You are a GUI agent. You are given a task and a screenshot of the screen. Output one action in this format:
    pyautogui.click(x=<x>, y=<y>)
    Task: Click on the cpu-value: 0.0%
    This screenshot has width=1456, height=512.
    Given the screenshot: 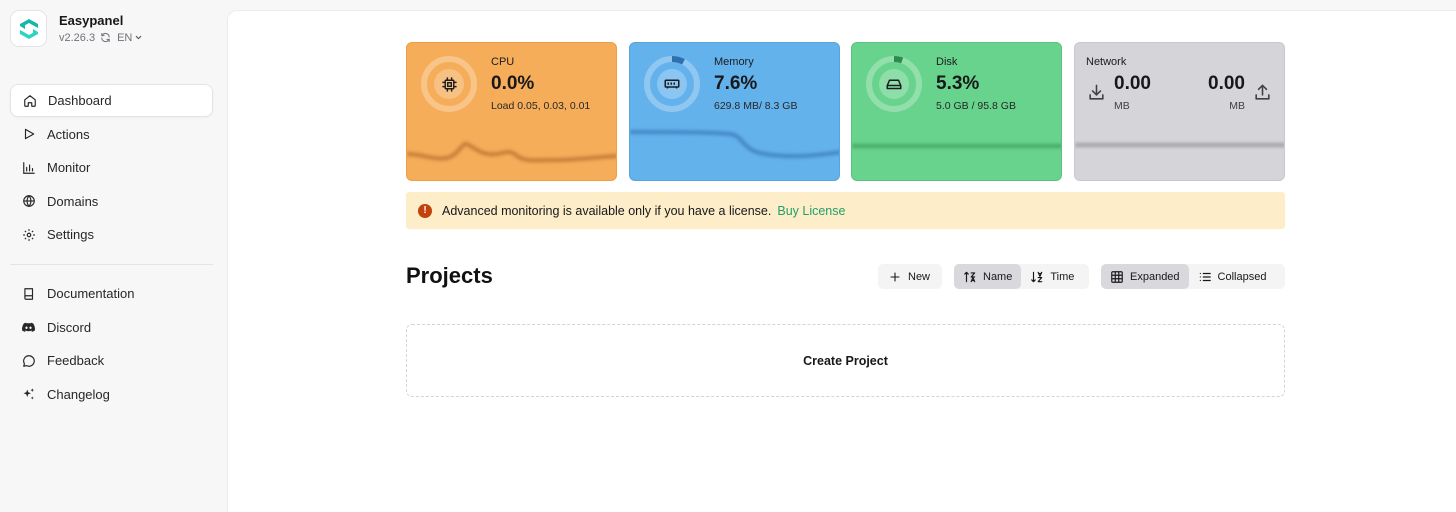 What is the action you would take?
    pyautogui.click(x=513, y=83)
    